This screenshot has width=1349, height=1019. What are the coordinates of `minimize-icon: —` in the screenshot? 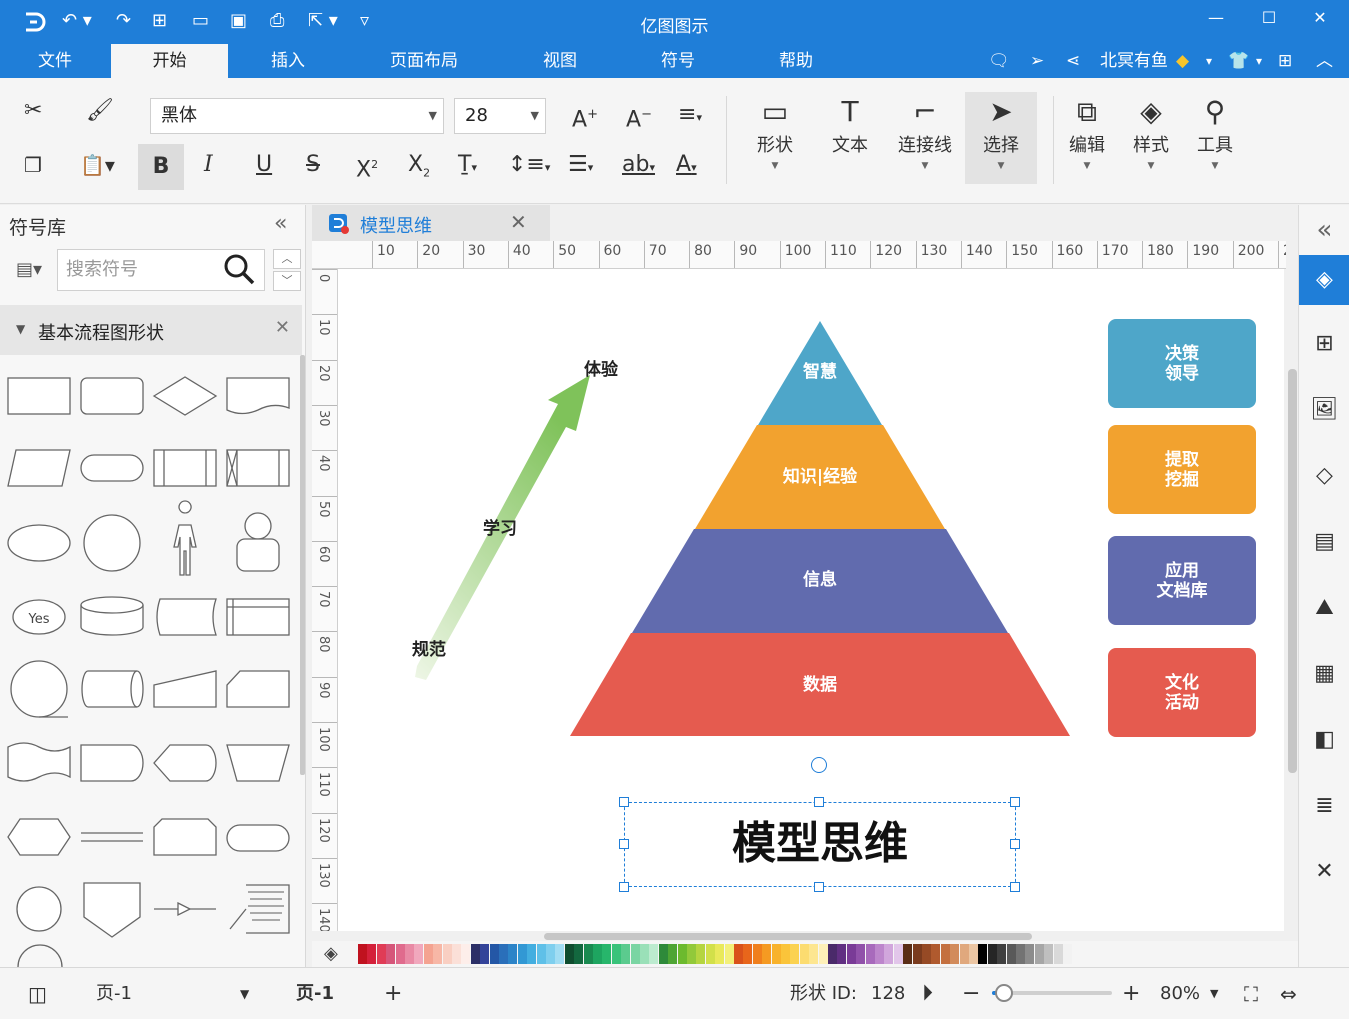 It's located at (1216, 17).